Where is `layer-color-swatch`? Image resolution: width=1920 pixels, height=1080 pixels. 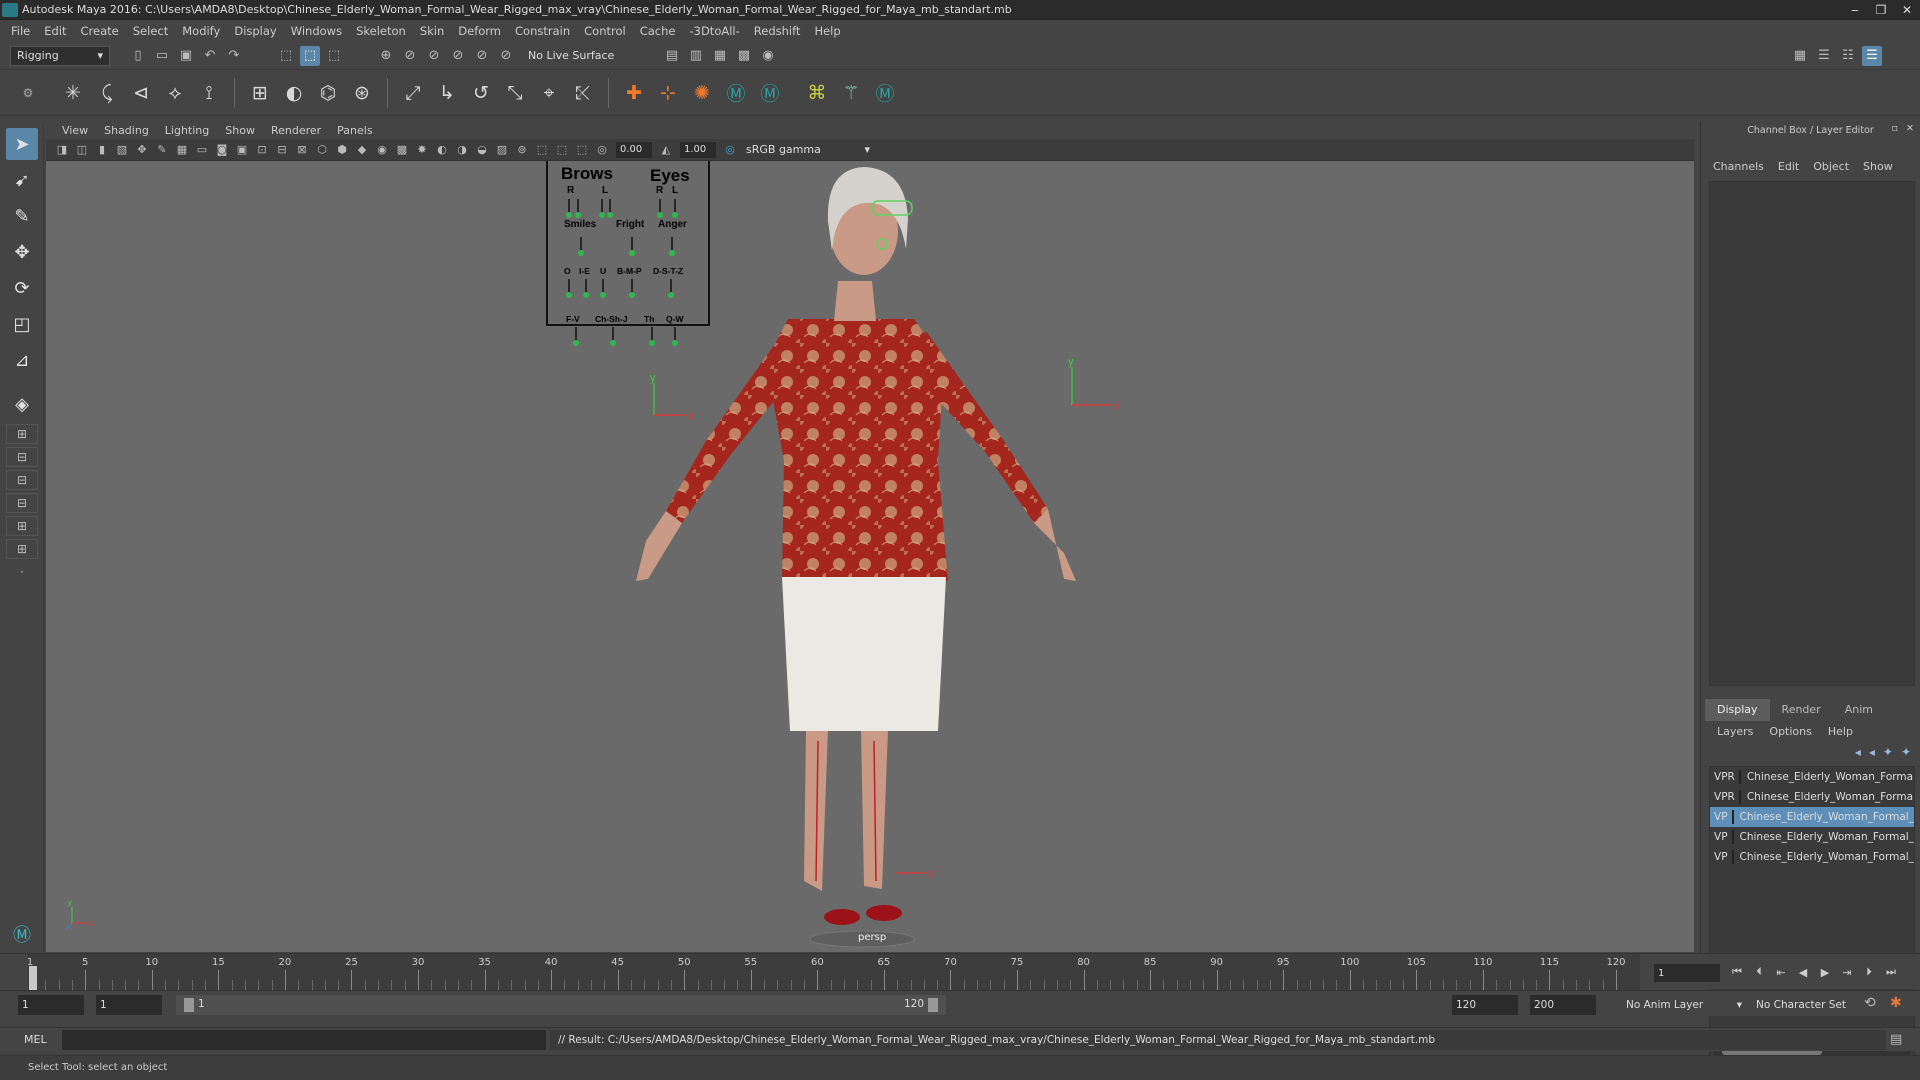 layer-color-swatch is located at coordinates (1739, 797).